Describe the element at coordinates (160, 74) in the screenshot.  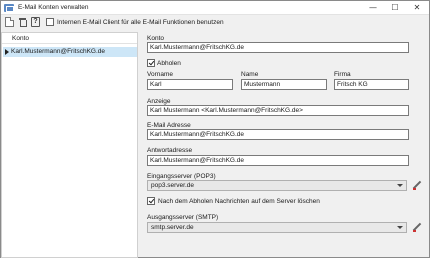
I see `vorname-label: Vorname` at that location.